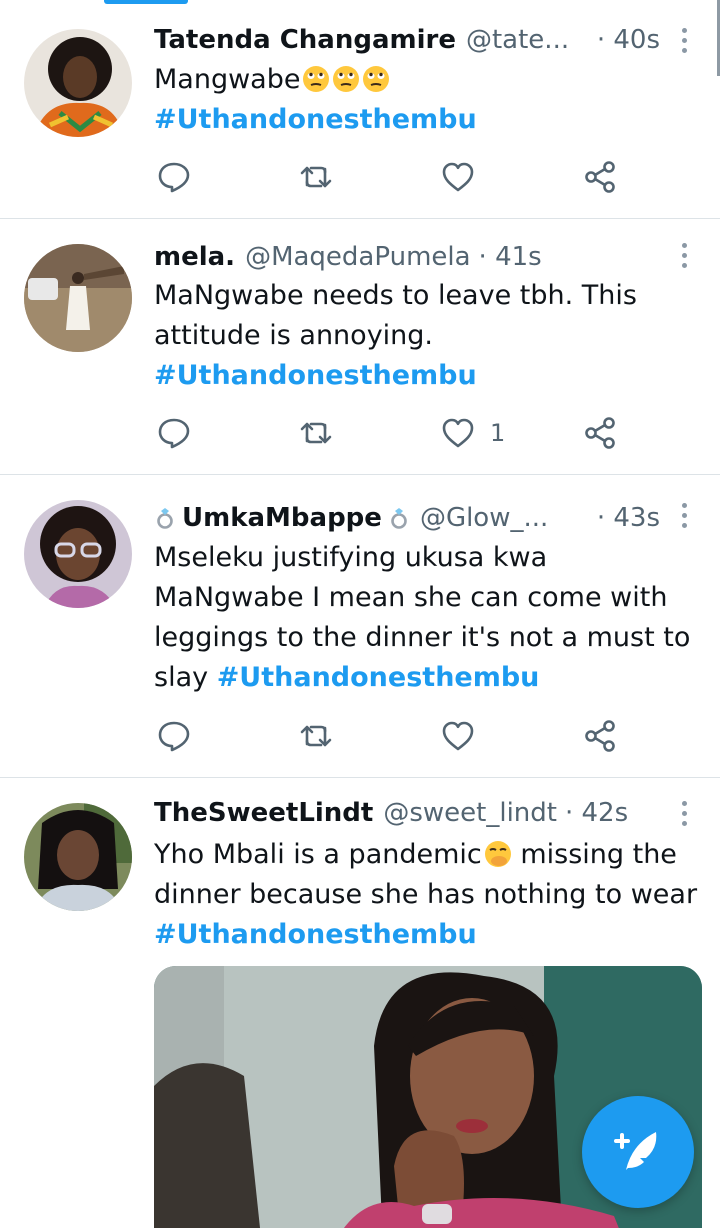 The image size is (720, 1228). I want to click on display-name: Tatenda Changamire, so click(305, 40).